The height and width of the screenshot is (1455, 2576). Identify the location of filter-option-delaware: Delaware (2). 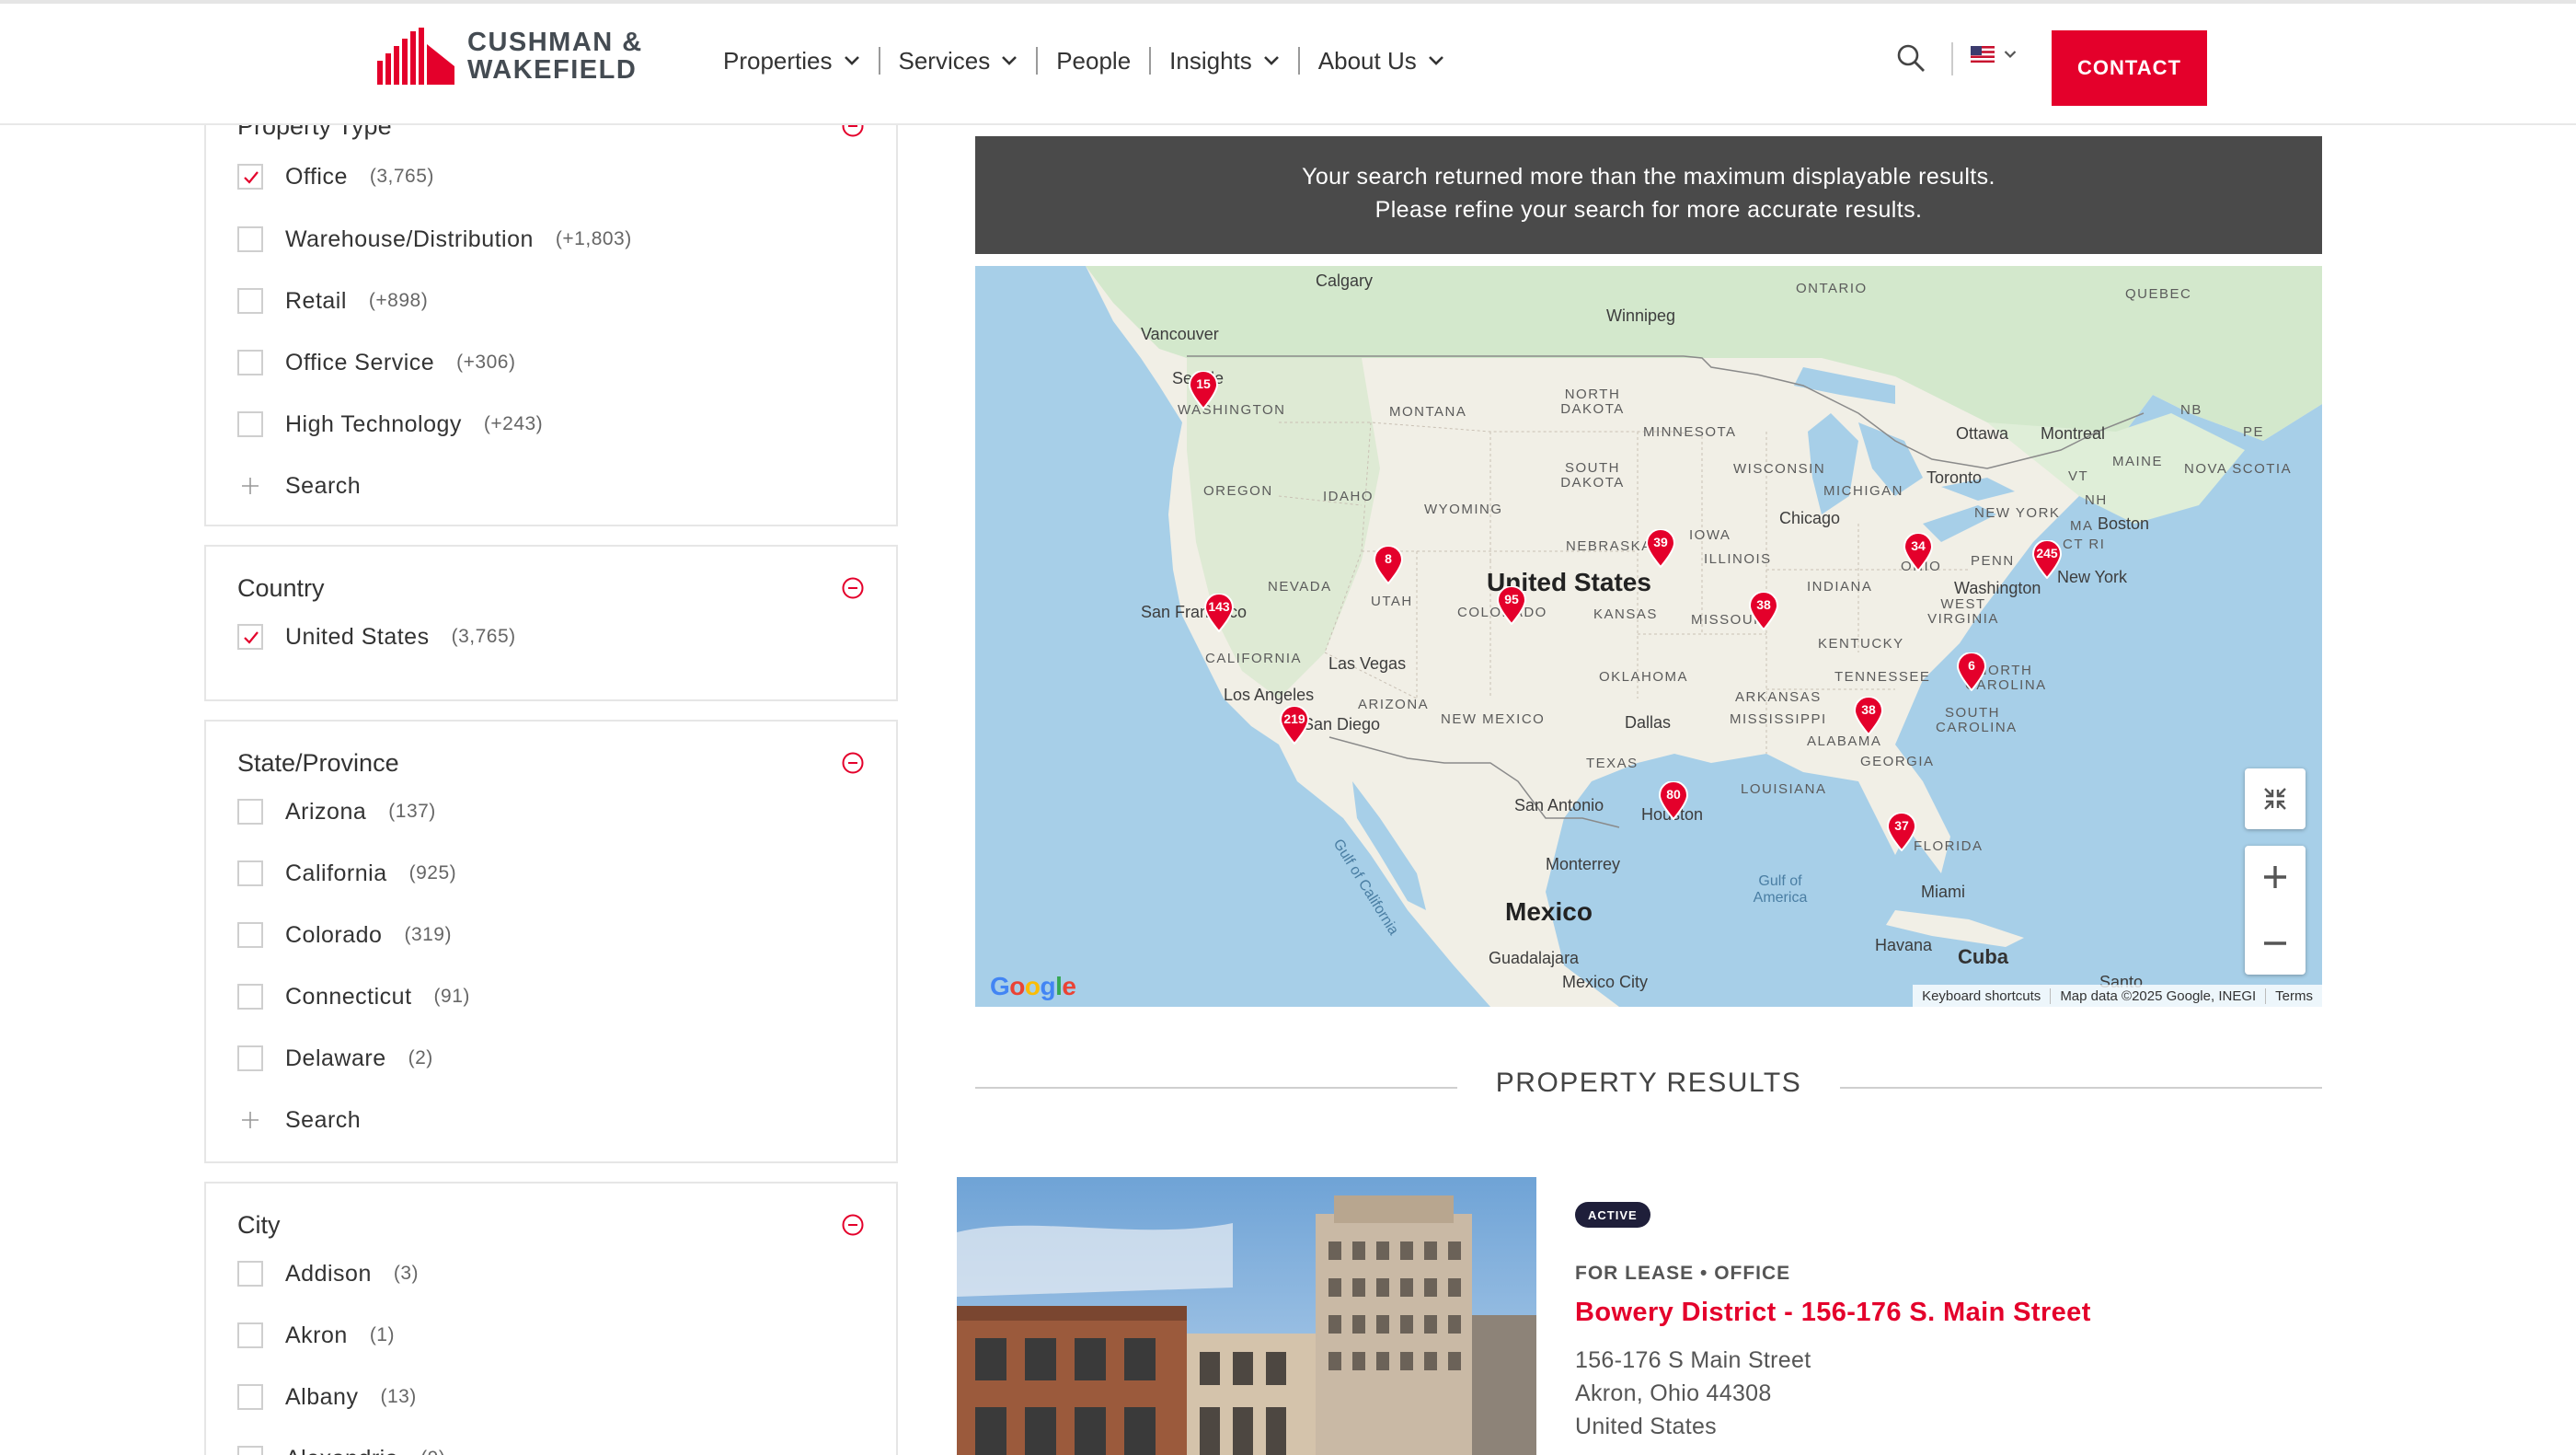
(335, 1058).